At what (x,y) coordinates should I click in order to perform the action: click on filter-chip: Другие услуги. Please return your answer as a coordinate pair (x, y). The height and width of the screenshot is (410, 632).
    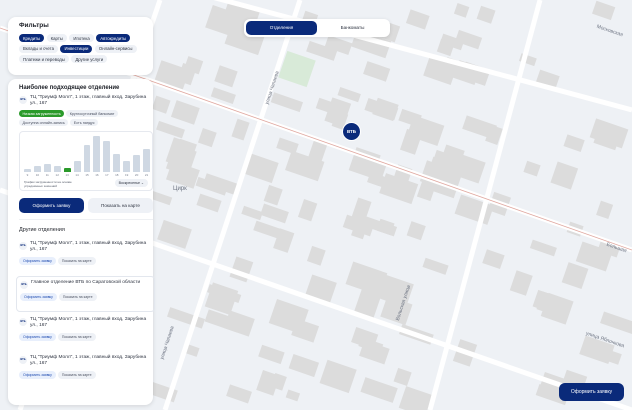
    Looking at the image, I should click on (89, 59).